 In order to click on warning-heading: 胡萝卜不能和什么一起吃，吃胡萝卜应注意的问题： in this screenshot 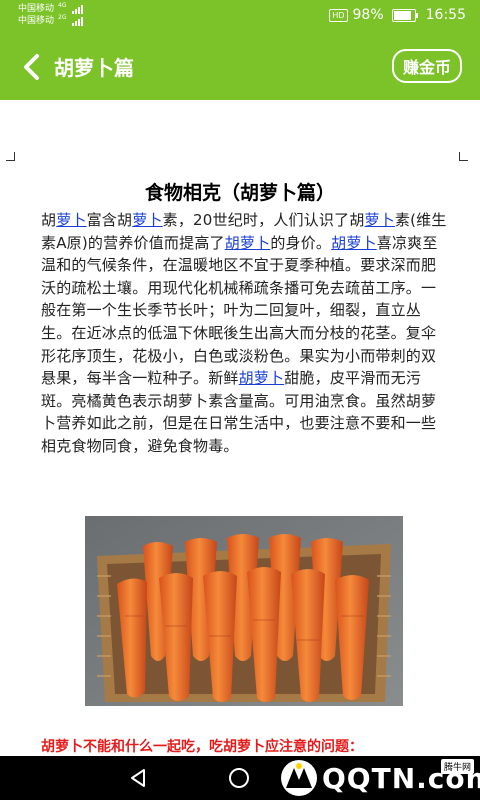, I will do `click(202, 747)`.